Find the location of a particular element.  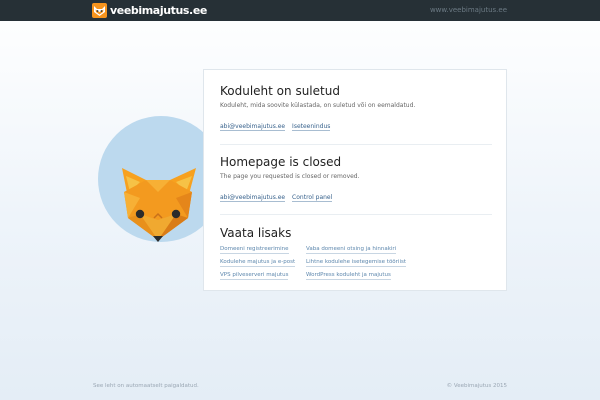

domain-search-link: Vaba domeeni otsing ja hinnakiri is located at coordinates (351, 249).